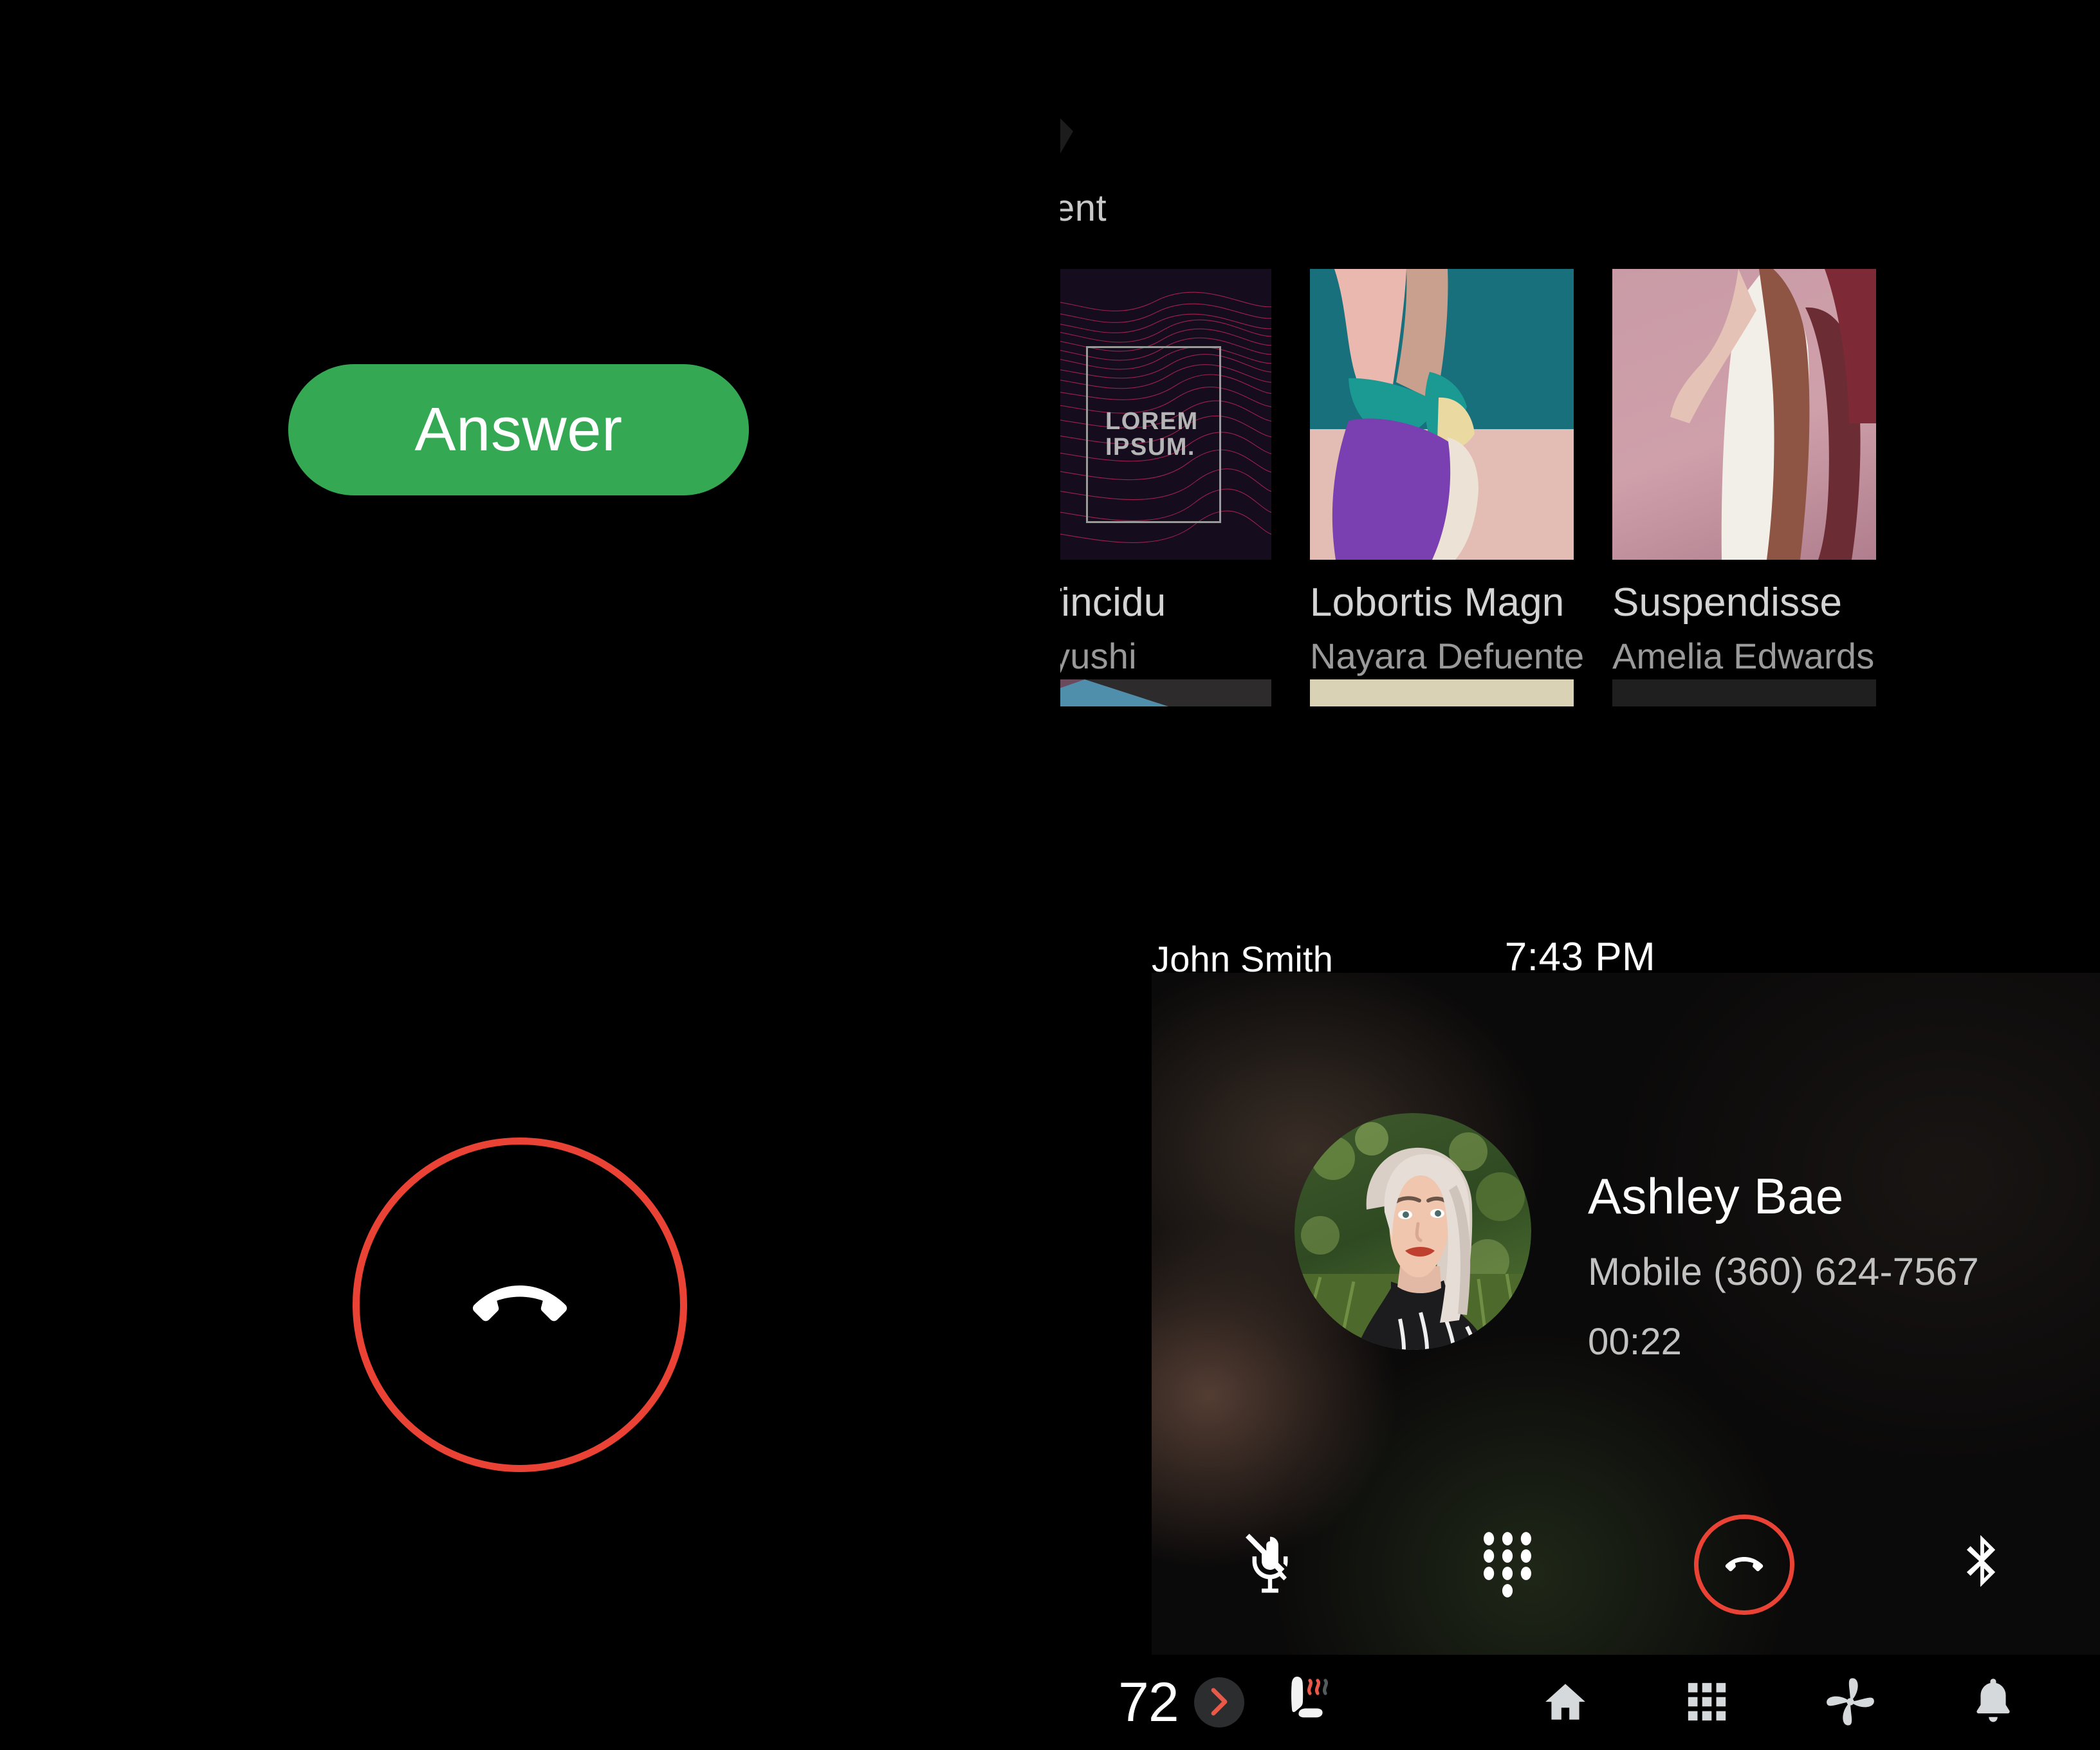 The image size is (2100, 1750). I want to click on back-arrow-icon, so click(1071, 141).